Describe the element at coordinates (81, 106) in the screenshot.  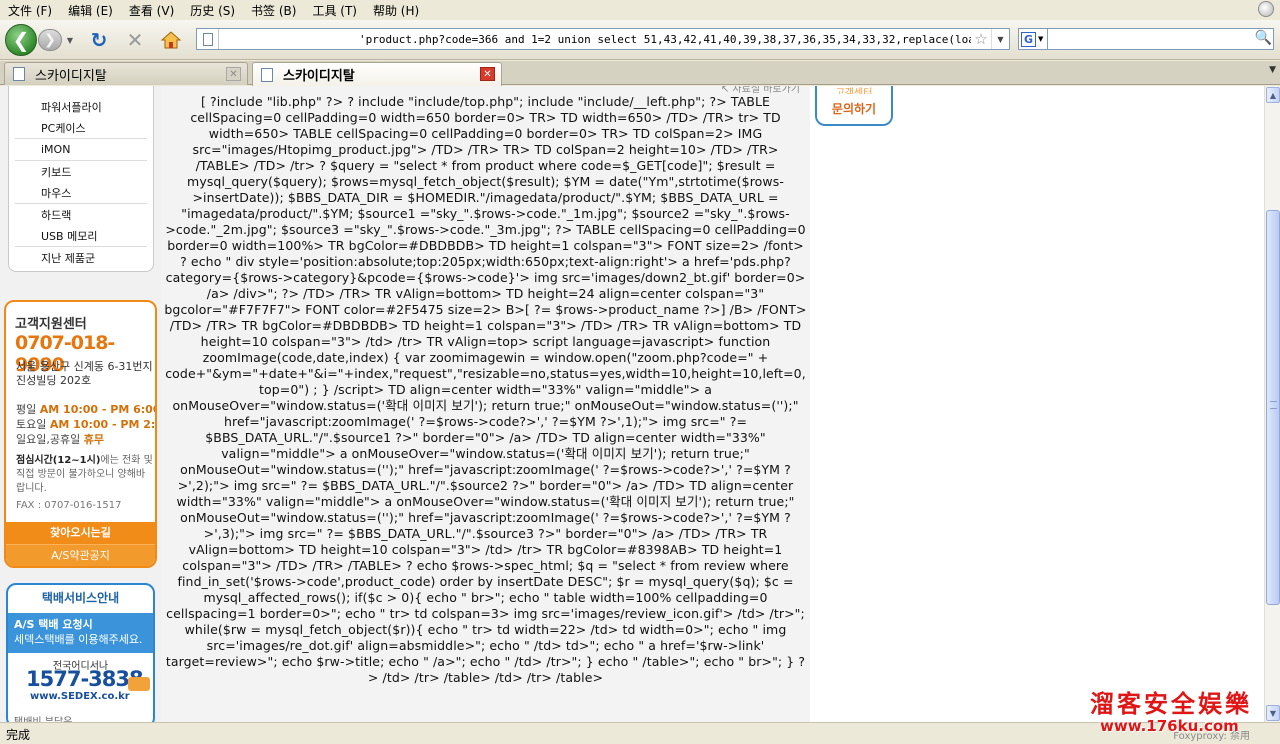
I see `category-item: 파워서플라이` at that location.